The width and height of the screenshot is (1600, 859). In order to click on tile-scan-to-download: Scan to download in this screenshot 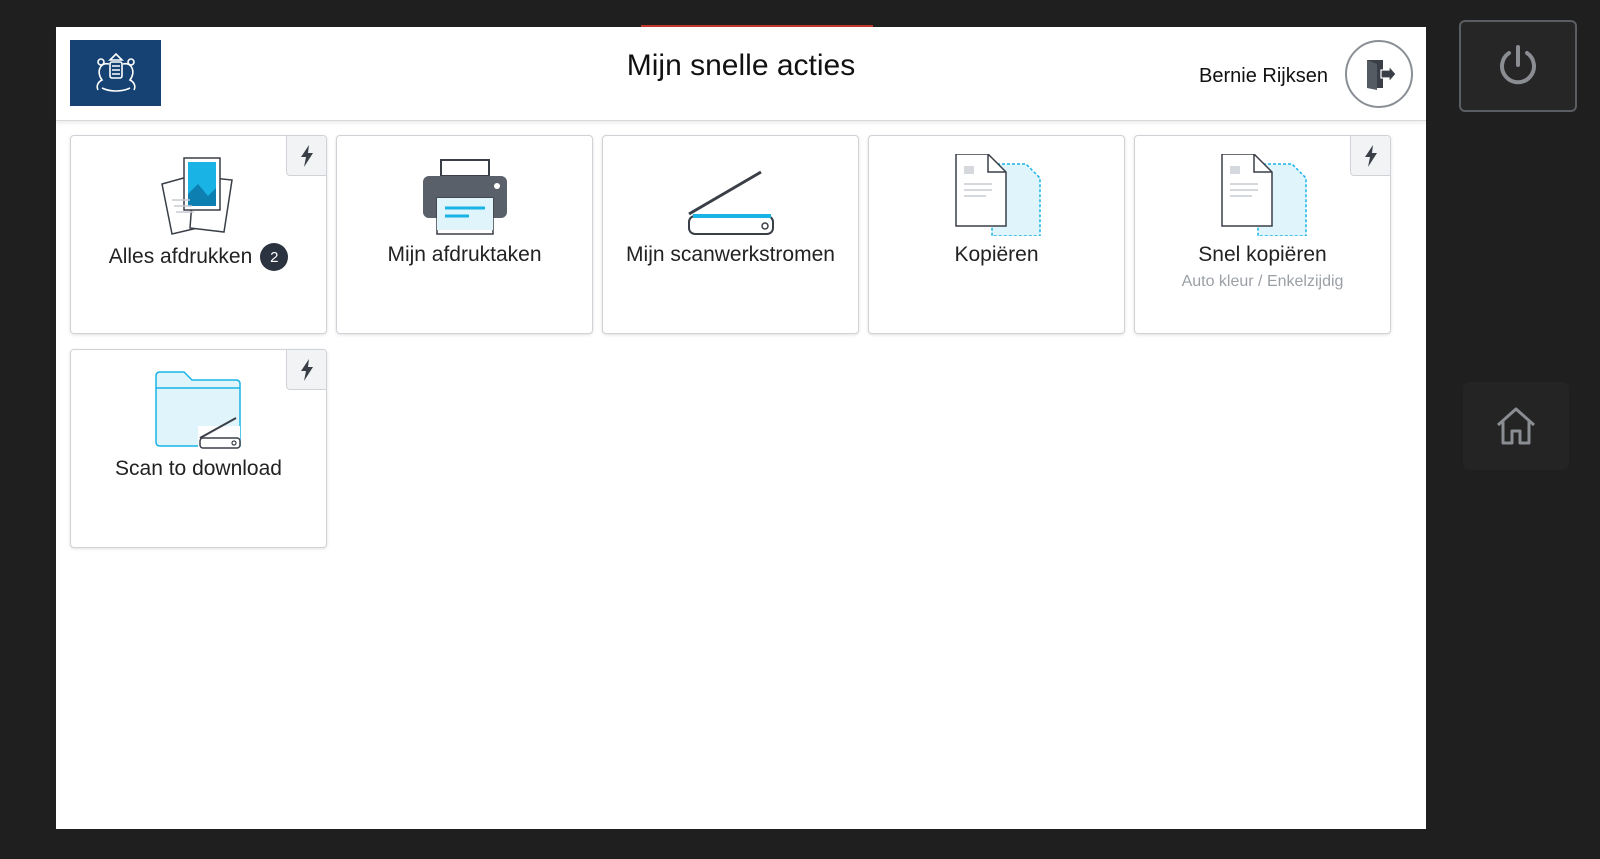, I will do `click(198, 448)`.